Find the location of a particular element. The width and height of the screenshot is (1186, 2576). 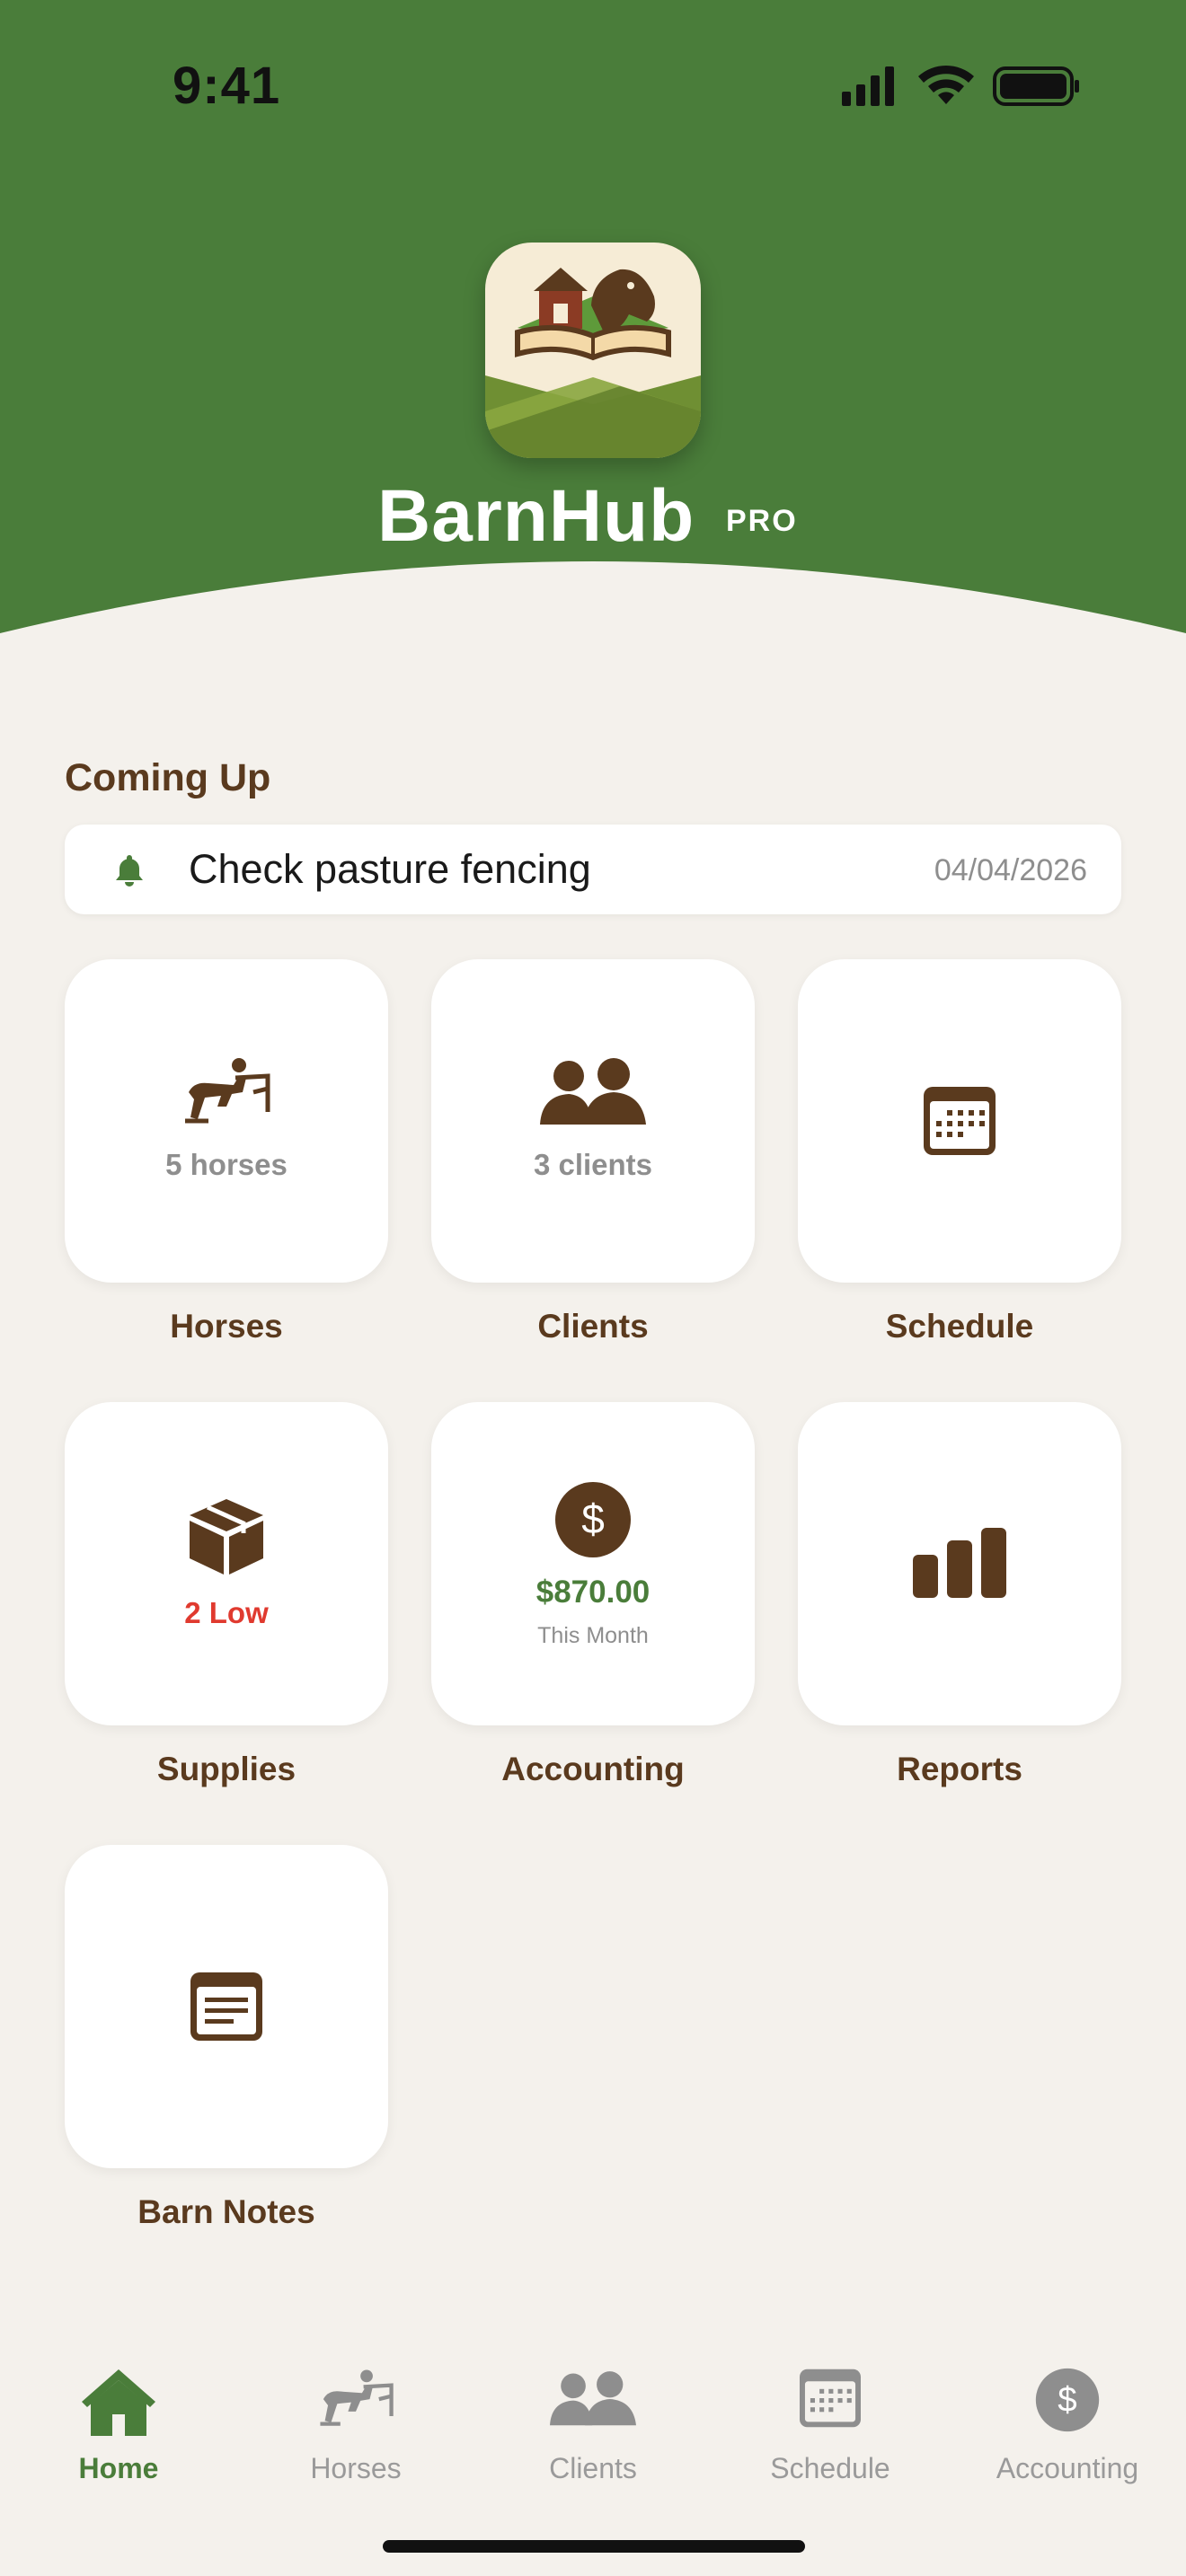

tile-label-accounting: Accounting is located at coordinates (593, 1769).